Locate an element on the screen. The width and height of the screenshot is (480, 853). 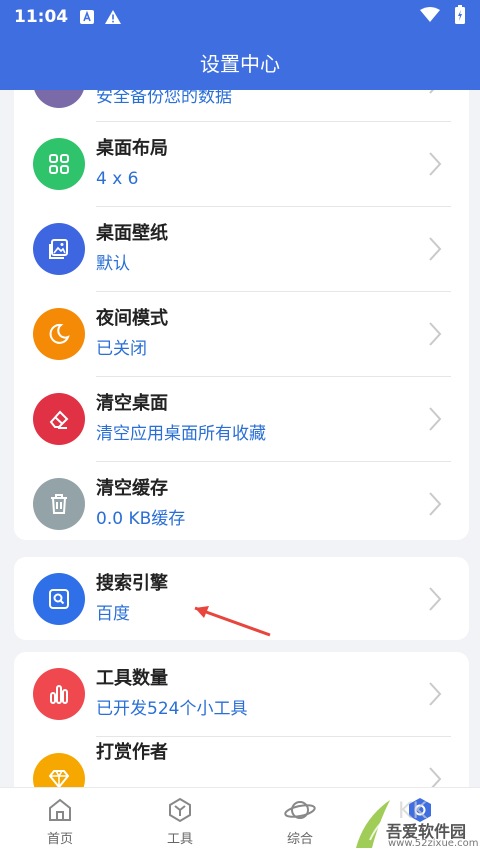
search-icon is located at coordinates (59, 599).